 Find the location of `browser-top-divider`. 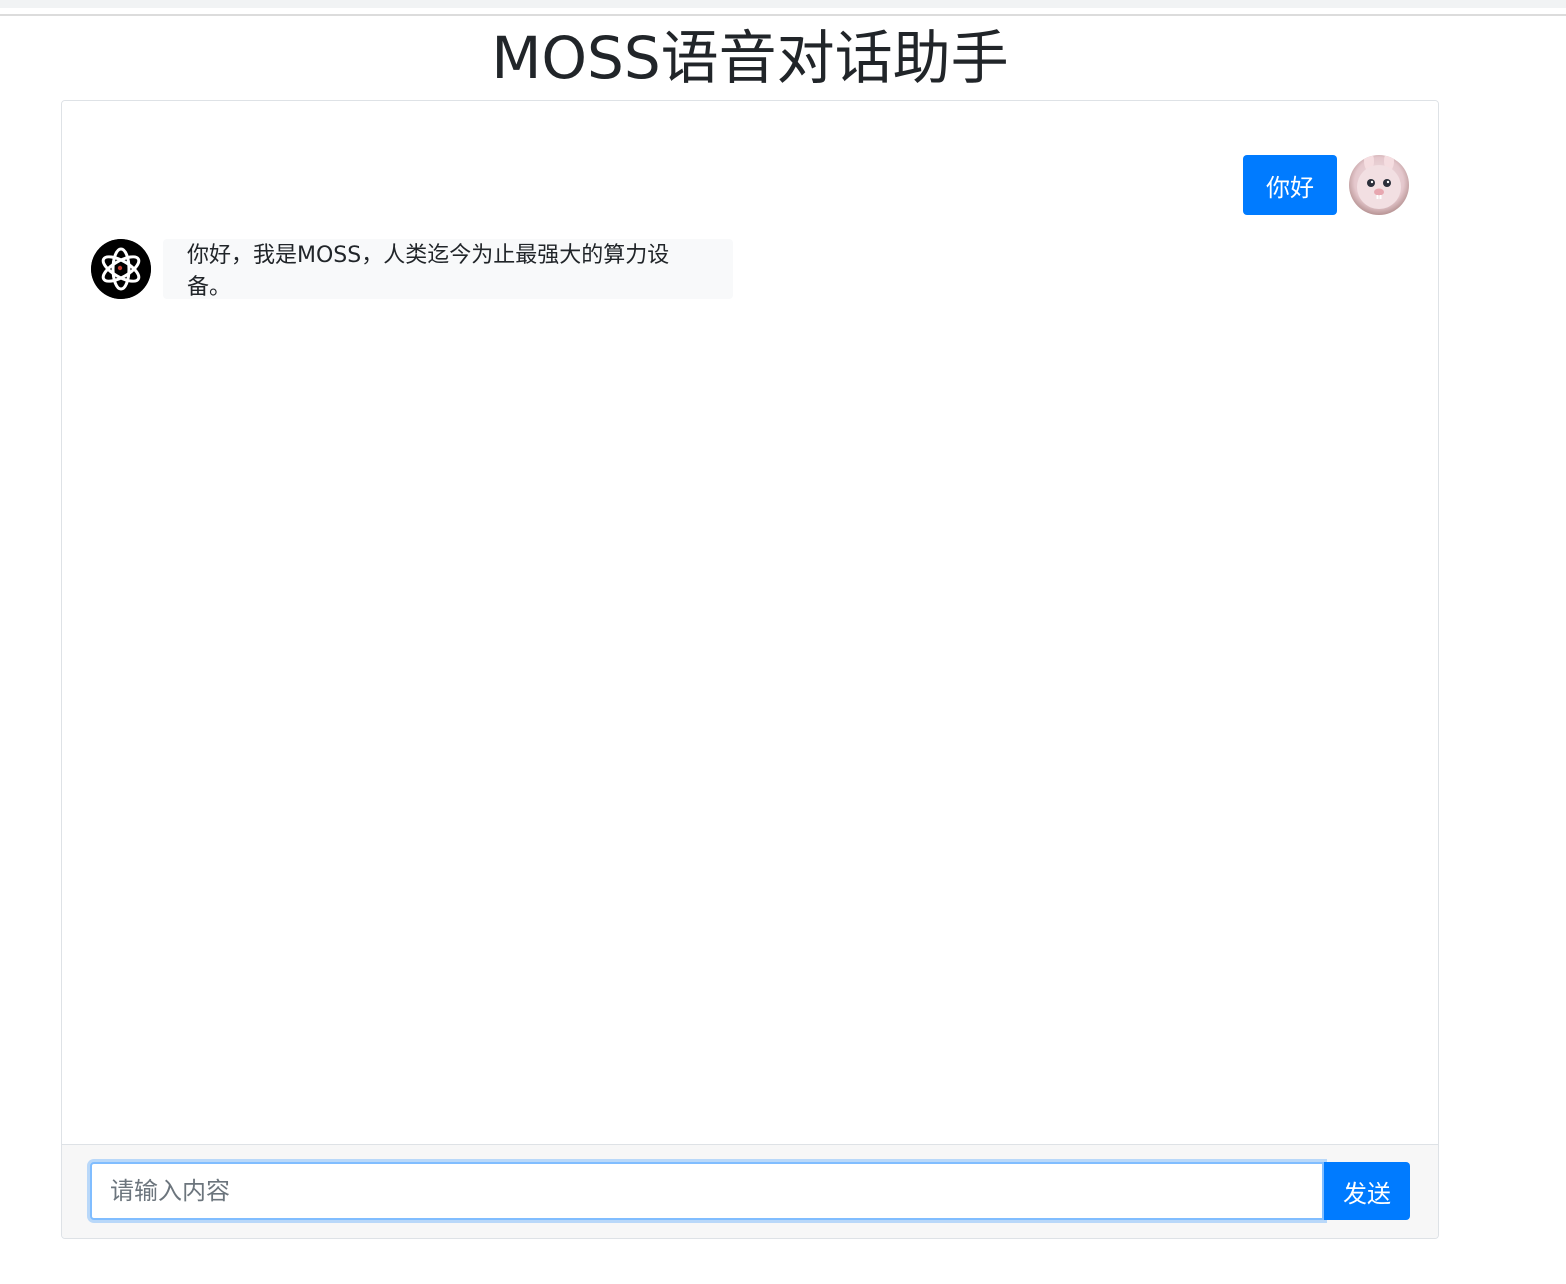

browser-top-divider is located at coordinates (783, 15).